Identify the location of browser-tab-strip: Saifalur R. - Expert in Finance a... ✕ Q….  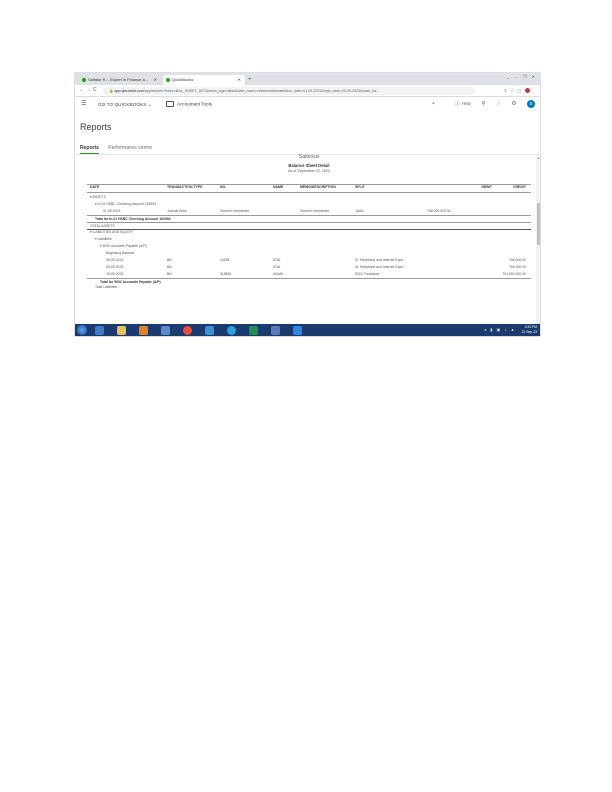
(307, 79).